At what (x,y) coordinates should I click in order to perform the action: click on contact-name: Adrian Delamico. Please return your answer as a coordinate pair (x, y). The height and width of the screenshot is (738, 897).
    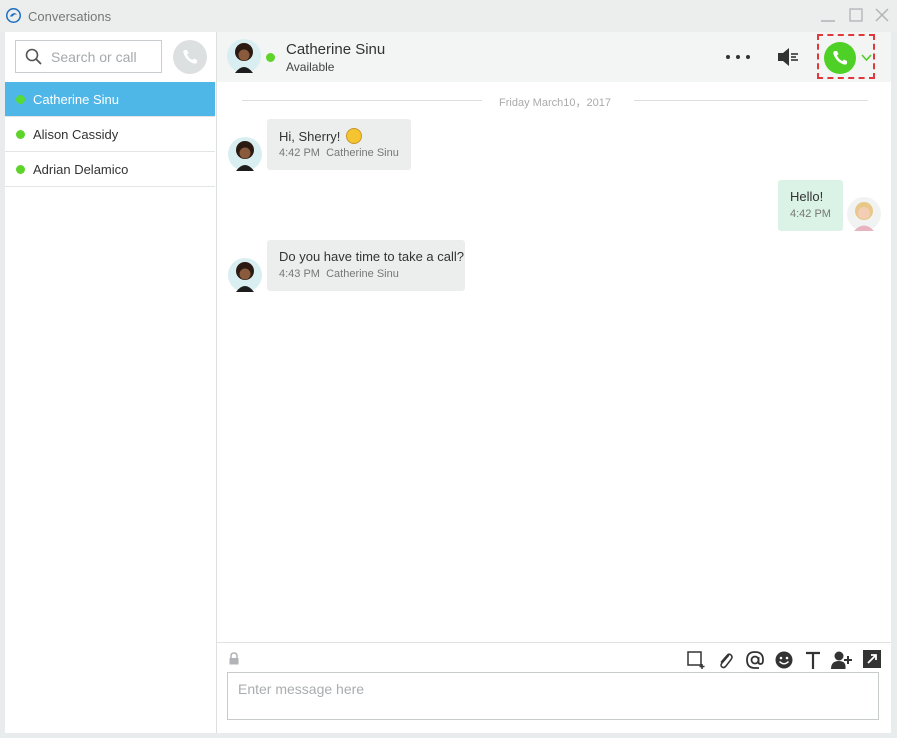
    Looking at the image, I should click on (81, 169).